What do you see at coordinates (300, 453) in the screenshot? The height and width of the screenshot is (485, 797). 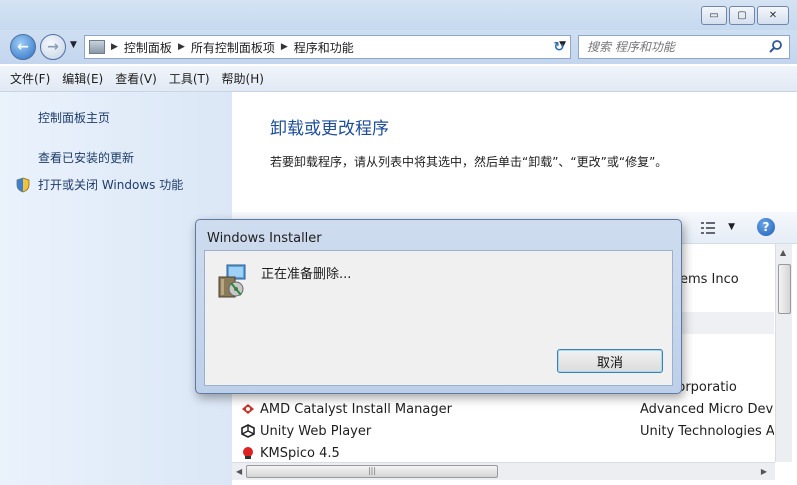 I see `program-name: KMSpico 4.5` at bounding box center [300, 453].